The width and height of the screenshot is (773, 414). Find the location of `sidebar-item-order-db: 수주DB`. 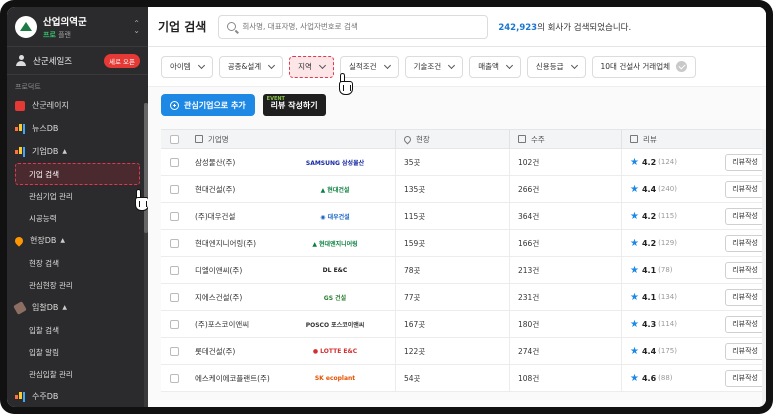

sidebar-item-order-db: 수주DB is located at coordinates (77, 396).